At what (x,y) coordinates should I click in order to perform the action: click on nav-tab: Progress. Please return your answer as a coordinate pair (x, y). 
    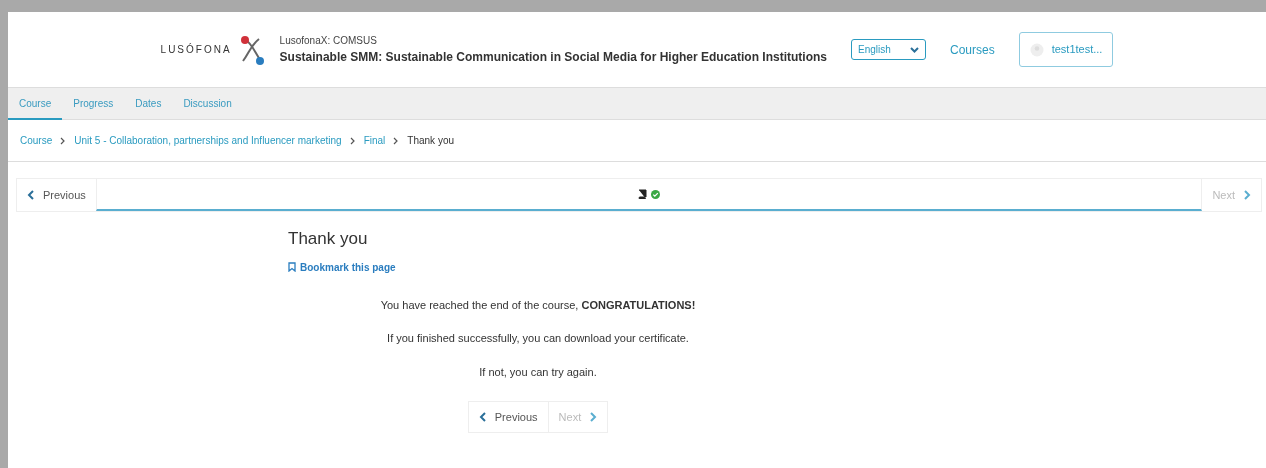
    Looking at the image, I should click on (93, 104).